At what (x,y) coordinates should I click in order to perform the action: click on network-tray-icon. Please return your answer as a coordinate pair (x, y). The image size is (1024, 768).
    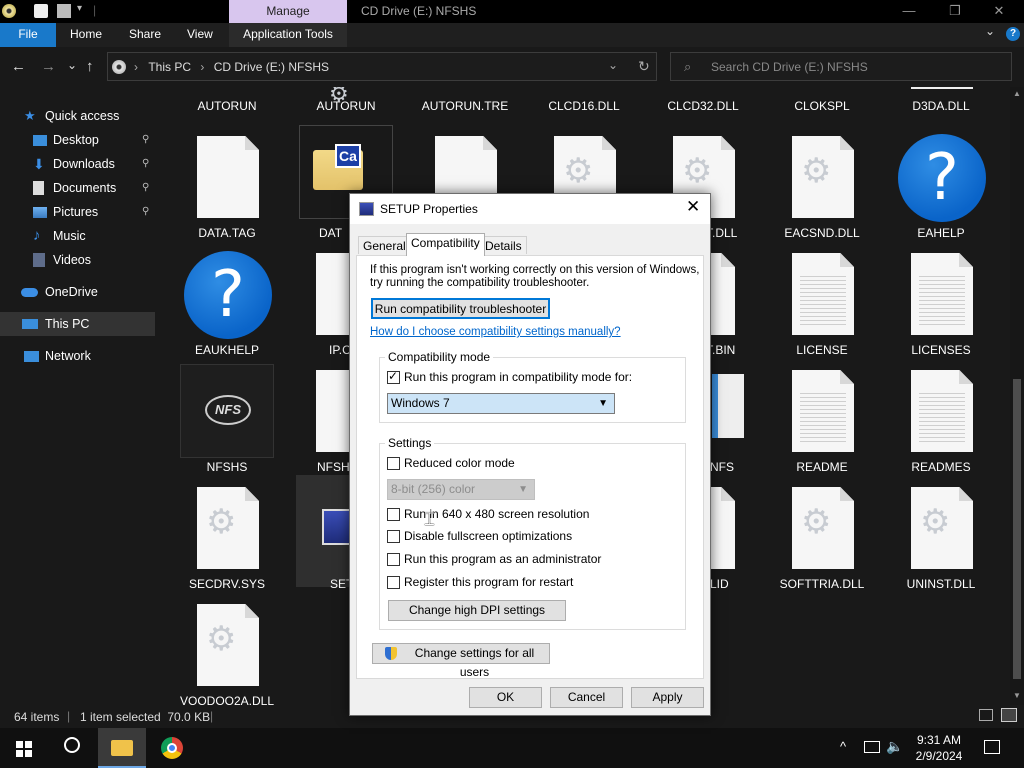
    Looking at the image, I should click on (872, 747).